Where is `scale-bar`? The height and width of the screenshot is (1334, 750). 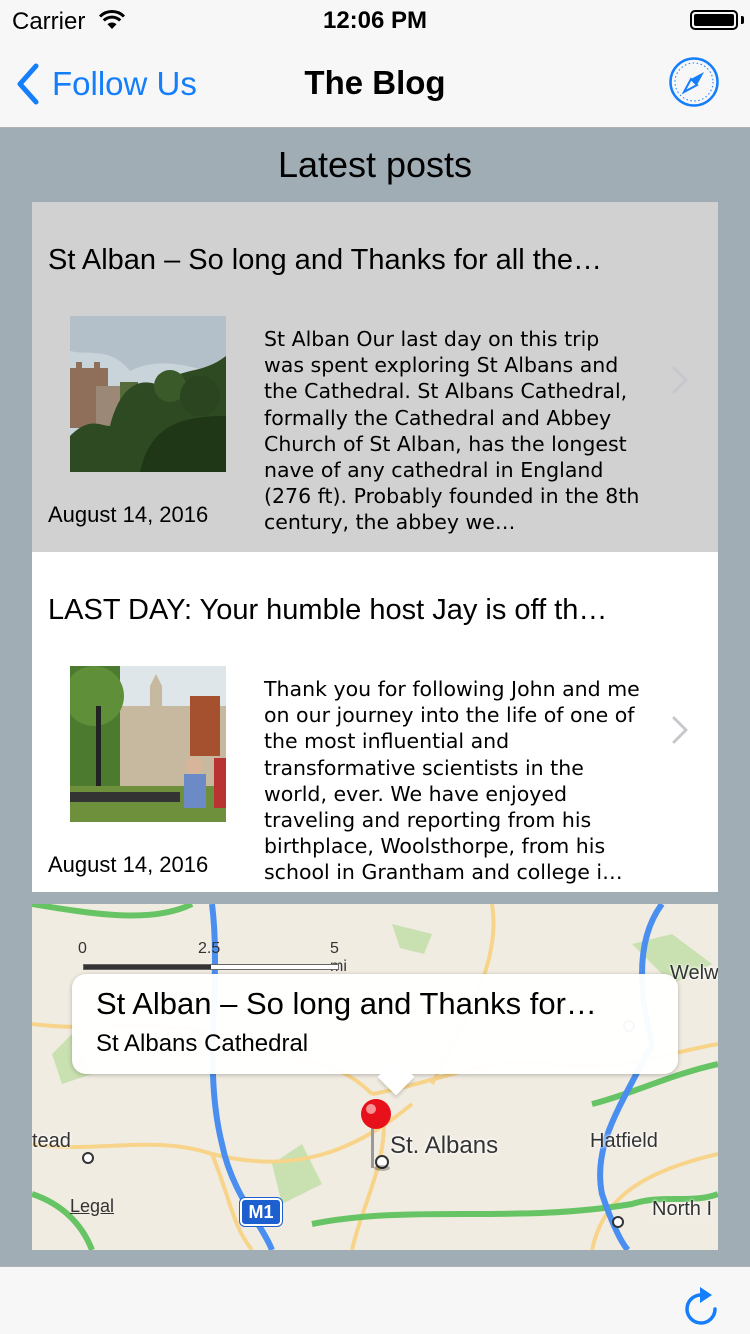
scale-bar is located at coordinates (211, 967).